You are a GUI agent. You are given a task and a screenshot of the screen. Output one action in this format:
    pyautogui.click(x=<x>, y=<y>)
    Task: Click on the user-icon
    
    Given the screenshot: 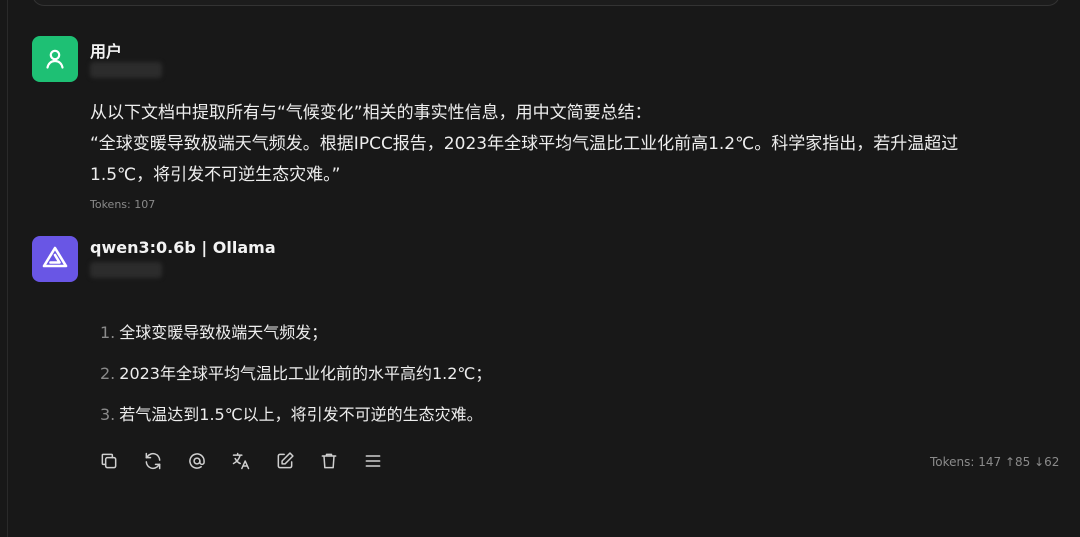 What is the action you would take?
    pyautogui.click(x=55, y=59)
    